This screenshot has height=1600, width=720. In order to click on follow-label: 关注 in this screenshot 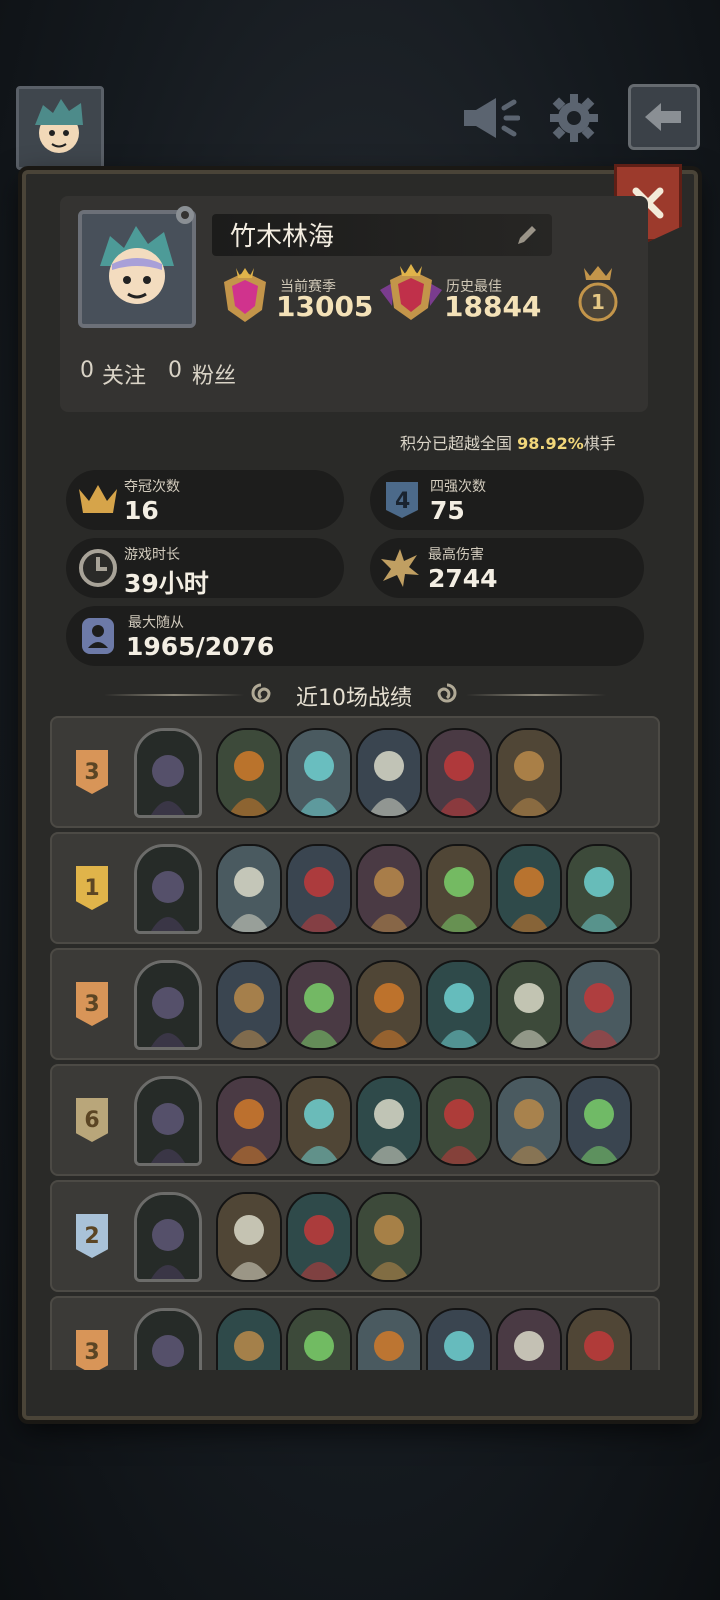, I will do `click(124, 374)`.